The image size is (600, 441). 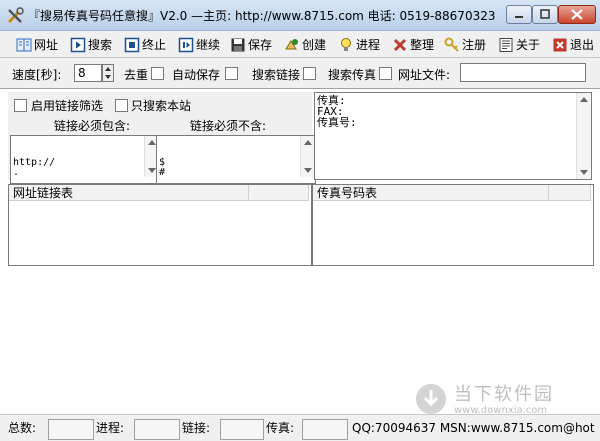 I want to click on toolbar-stop-button: 终止, so click(x=145, y=44).